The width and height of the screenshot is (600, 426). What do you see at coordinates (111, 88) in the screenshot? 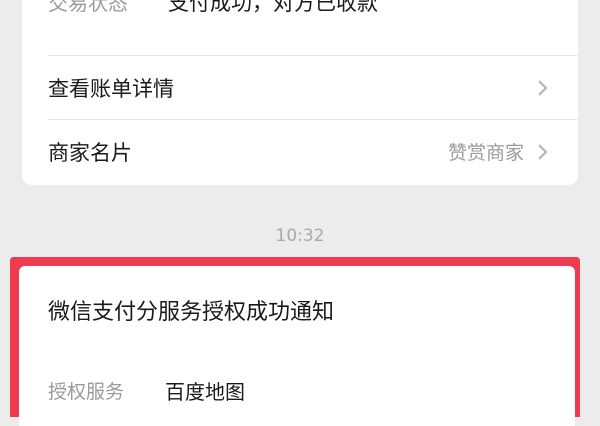
I see `view-bill-details-label: 查看账单详情` at bounding box center [111, 88].